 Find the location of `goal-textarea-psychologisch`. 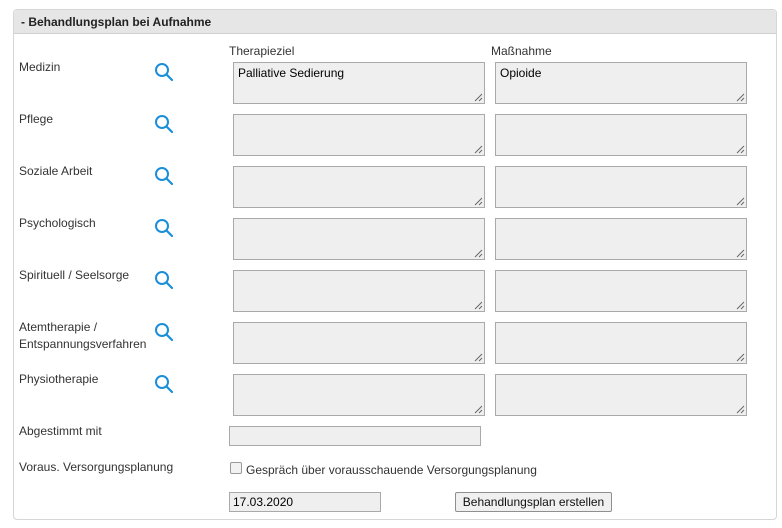

goal-textarea-psychologisch is located at coordinates (359, 239).